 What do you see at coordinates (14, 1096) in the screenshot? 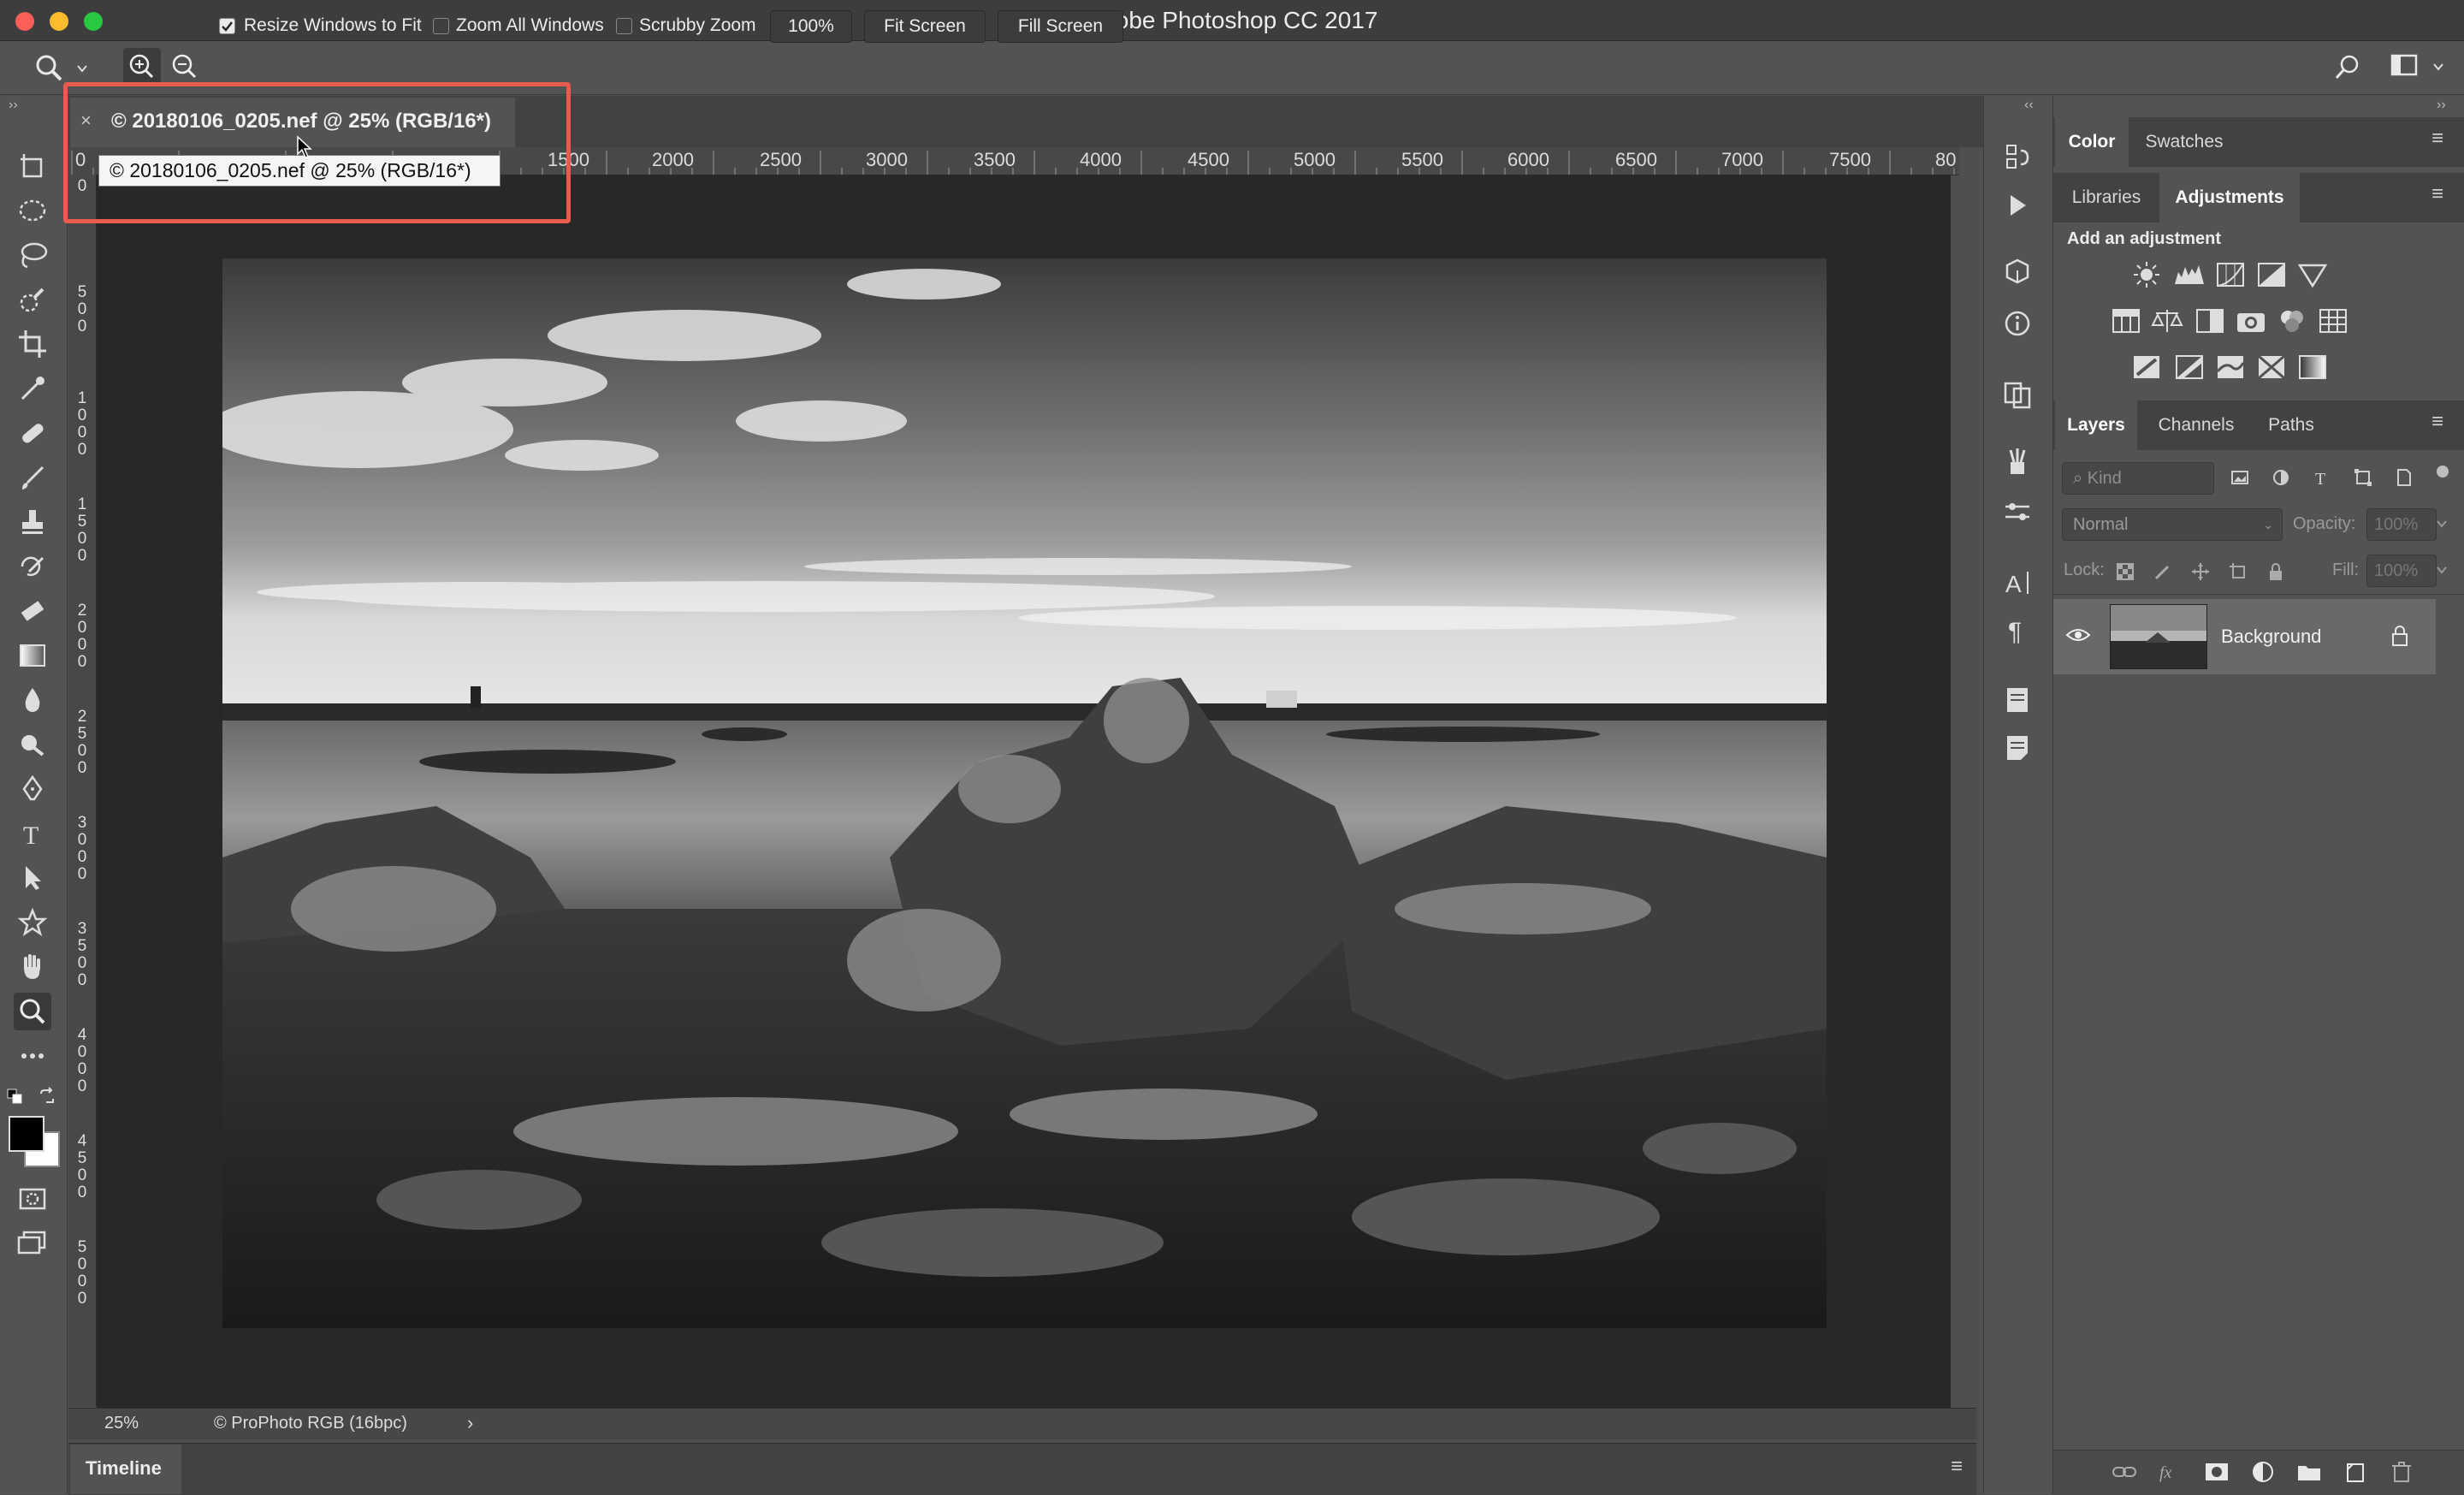
I see `default-colors-icon` at bounding box center [14, 1096].